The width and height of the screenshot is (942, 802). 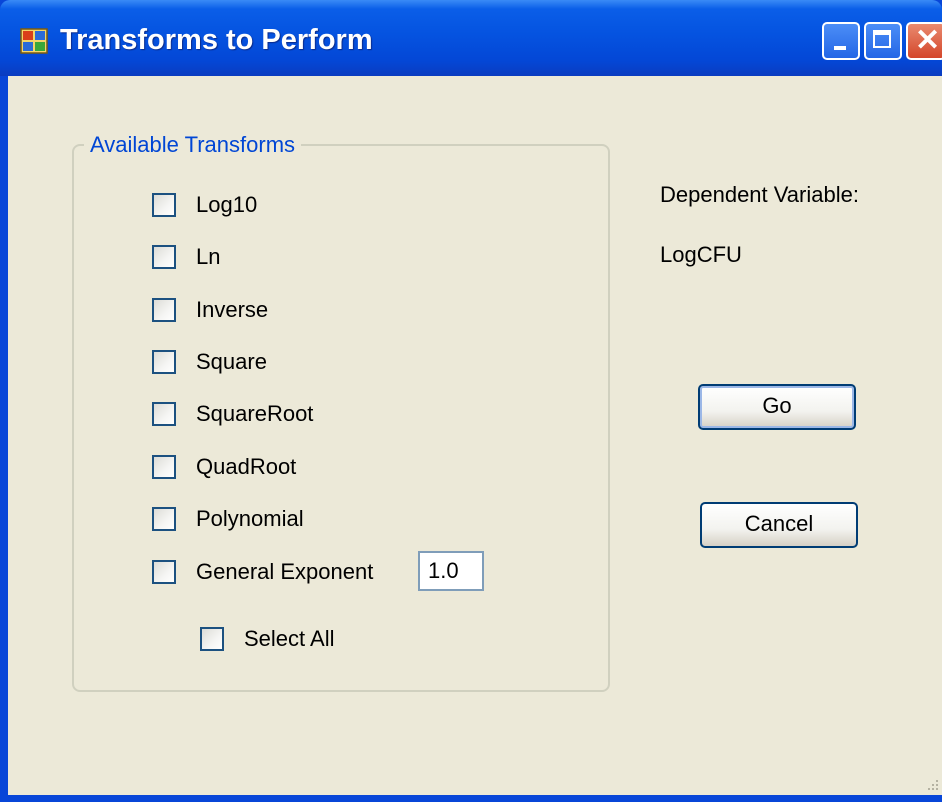 I want to click on checkbox-select-all: Select All, so click(x=267, y=639).